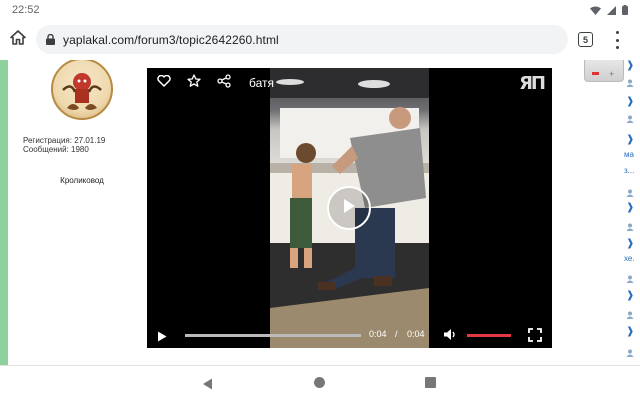 This screenshot has width=640, height=400. What do you see at coordinates (629, 258) in the screenshot?
I see `snippet-text: хе.` at bounding box center [629, 258].